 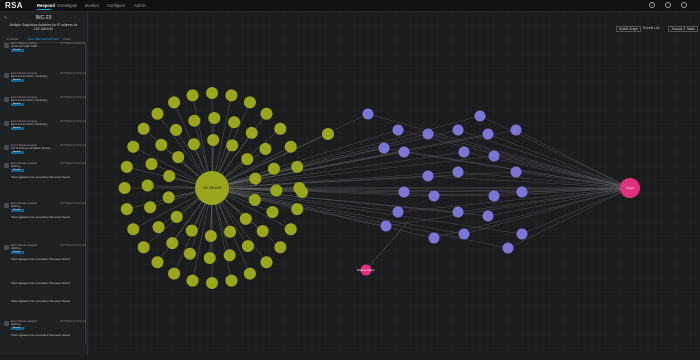 What do you see at coordinates (629, 29) in the screenshot?
I see `nodal-graph-button: Nodal Graph` at bounding box center [629, 29].